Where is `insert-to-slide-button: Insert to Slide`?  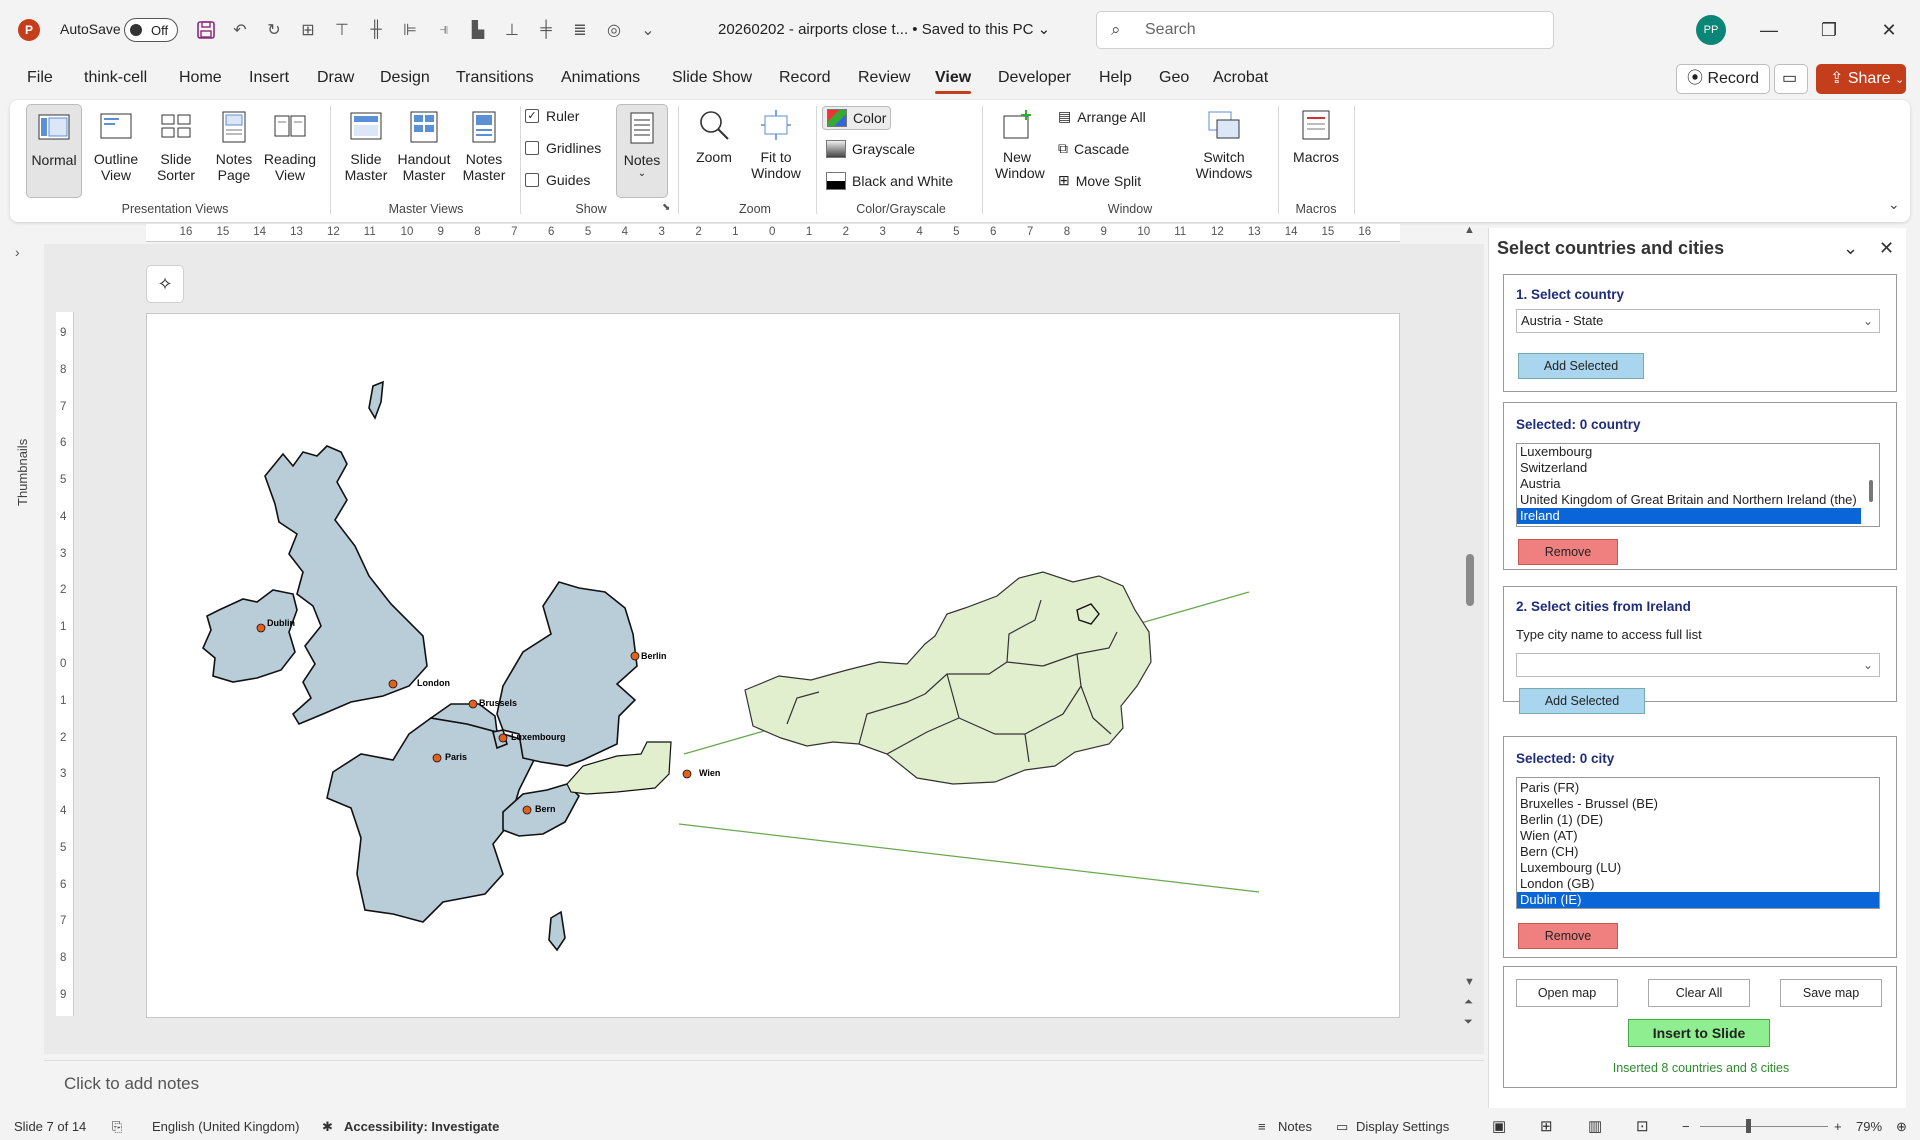 insert-to-slide-button: Insert to Slide is located at coordinates (1699, 1033).